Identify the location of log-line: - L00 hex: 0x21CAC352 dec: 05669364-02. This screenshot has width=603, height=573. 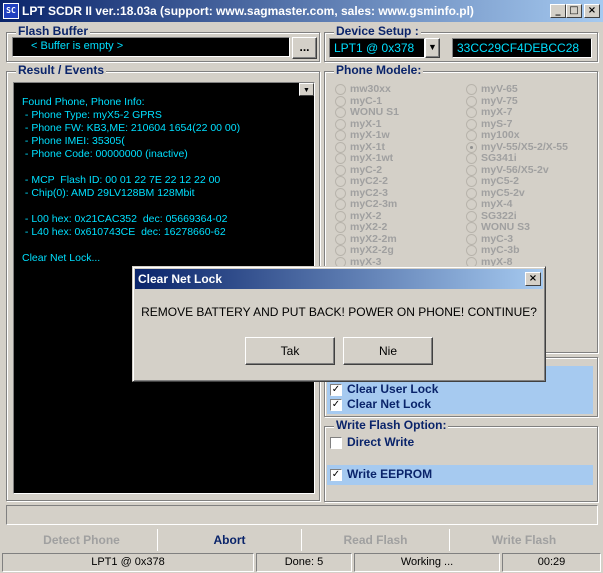
(125, 219).